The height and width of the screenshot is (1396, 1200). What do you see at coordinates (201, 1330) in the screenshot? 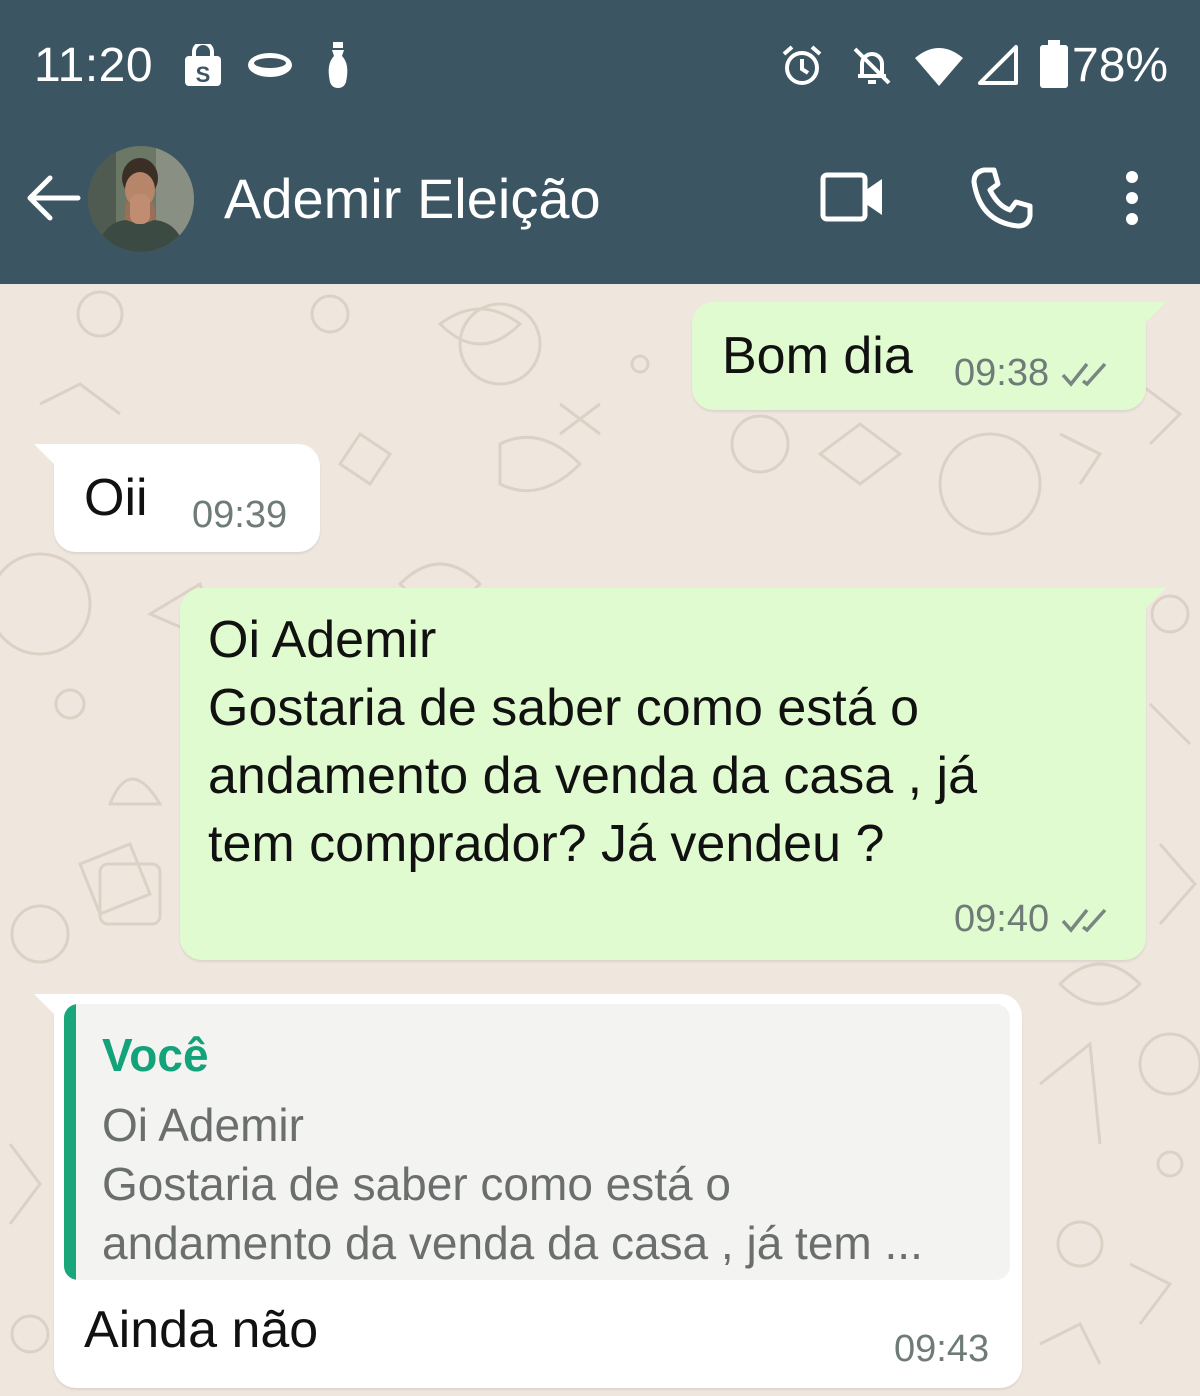
I see `message-text: Ainda não` at bounding box center [201, 1330].